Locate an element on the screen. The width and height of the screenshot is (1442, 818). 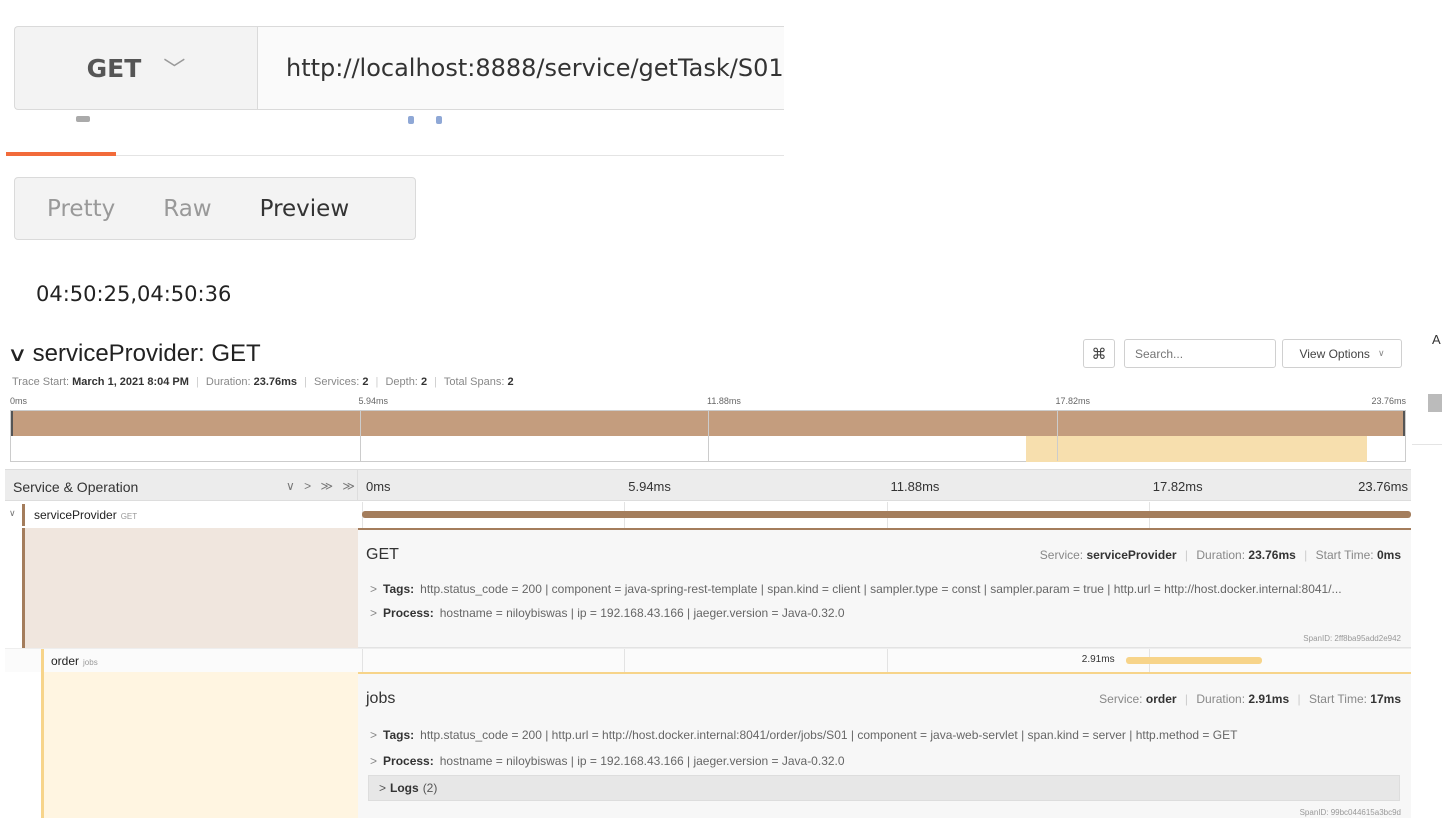
tab-preview: Preview is located at coordinates (305, 209).